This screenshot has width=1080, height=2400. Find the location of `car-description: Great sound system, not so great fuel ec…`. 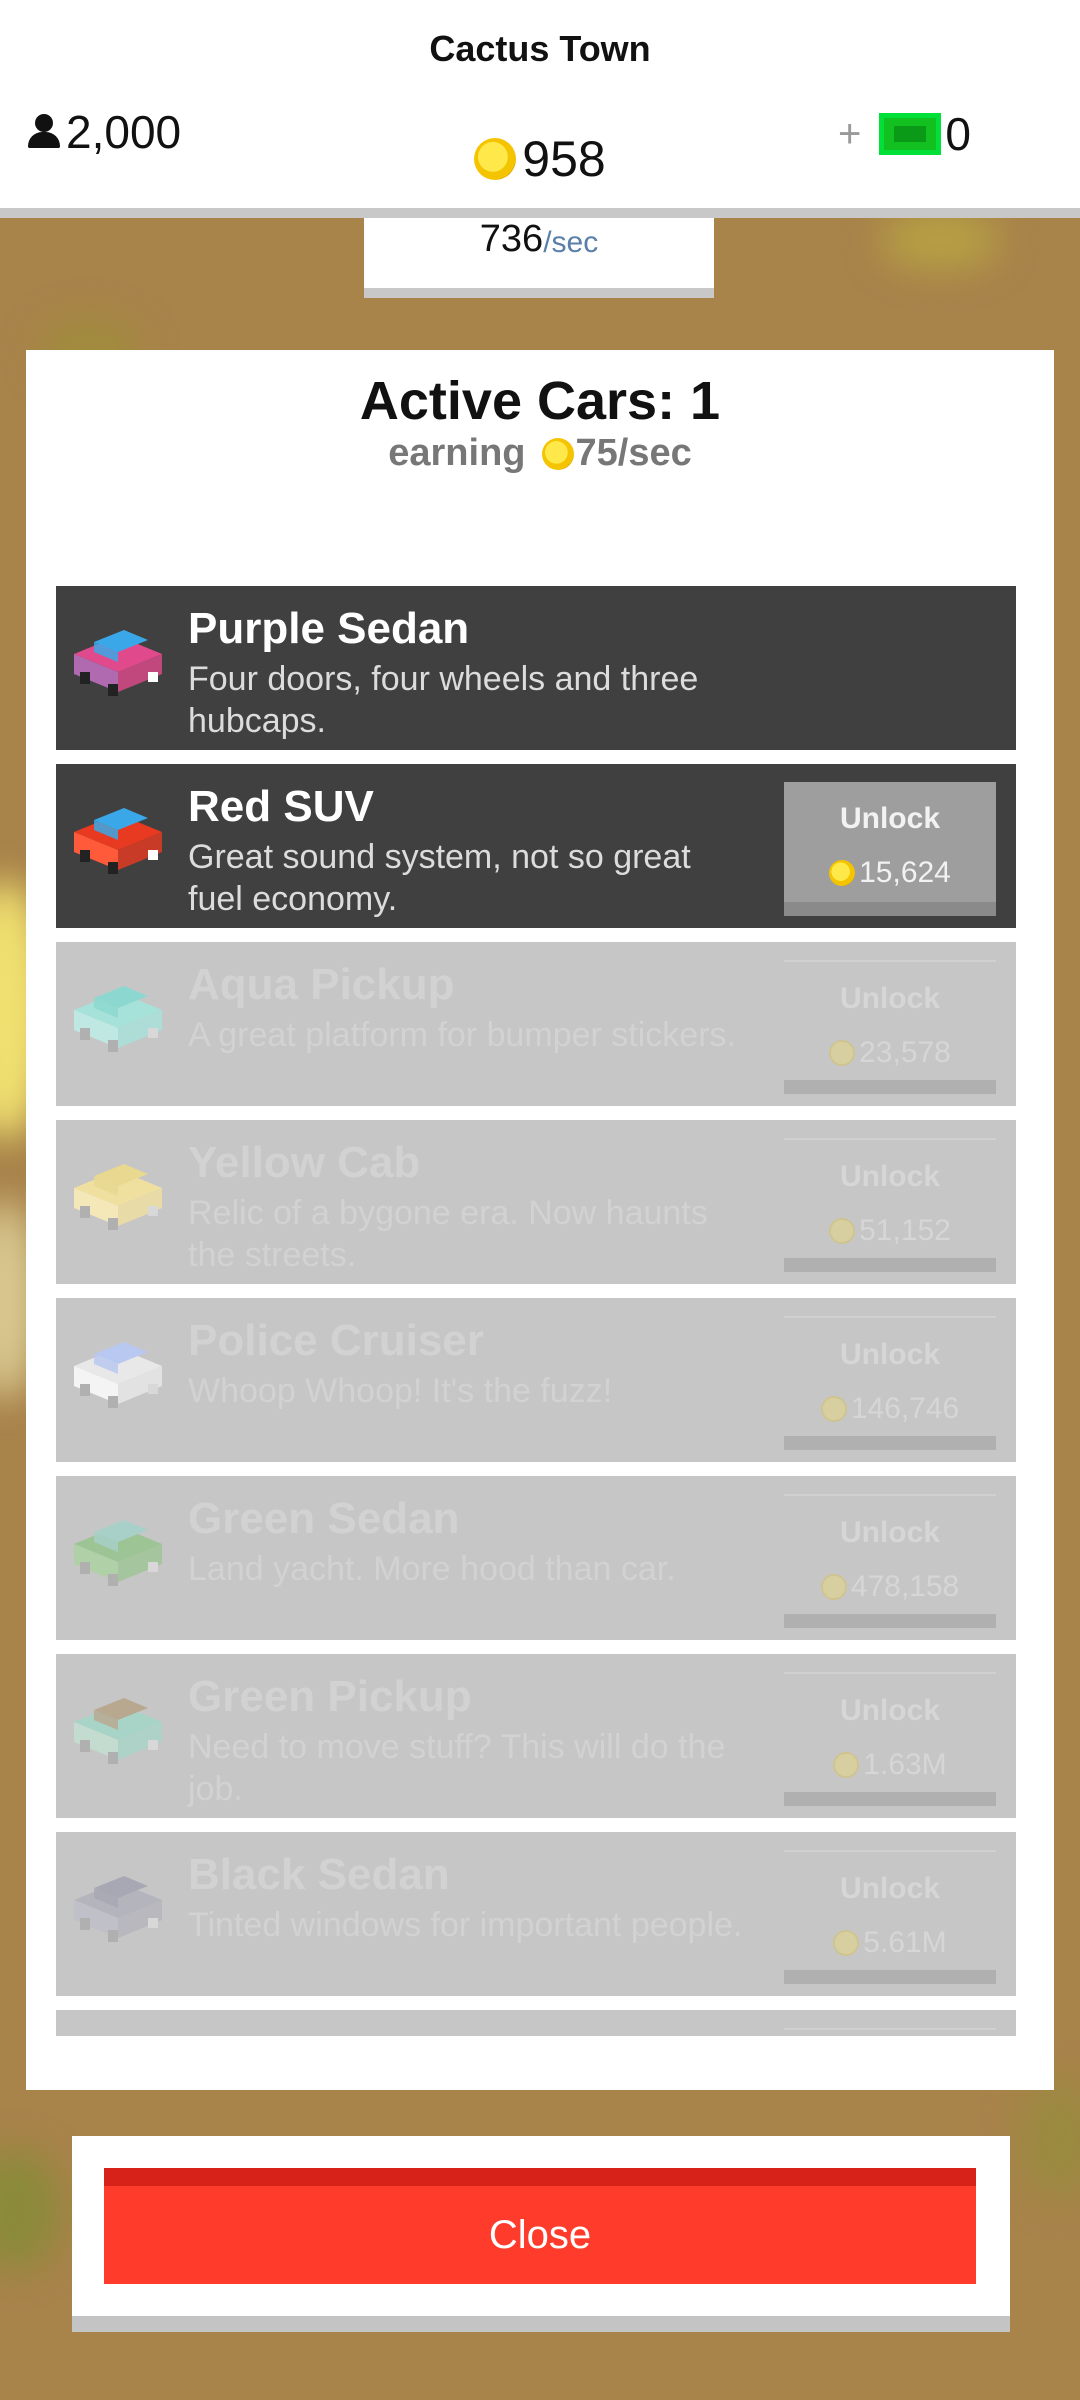

car-description: Great sound system, not so great fuel ec… is located at coordinates (439, 878).